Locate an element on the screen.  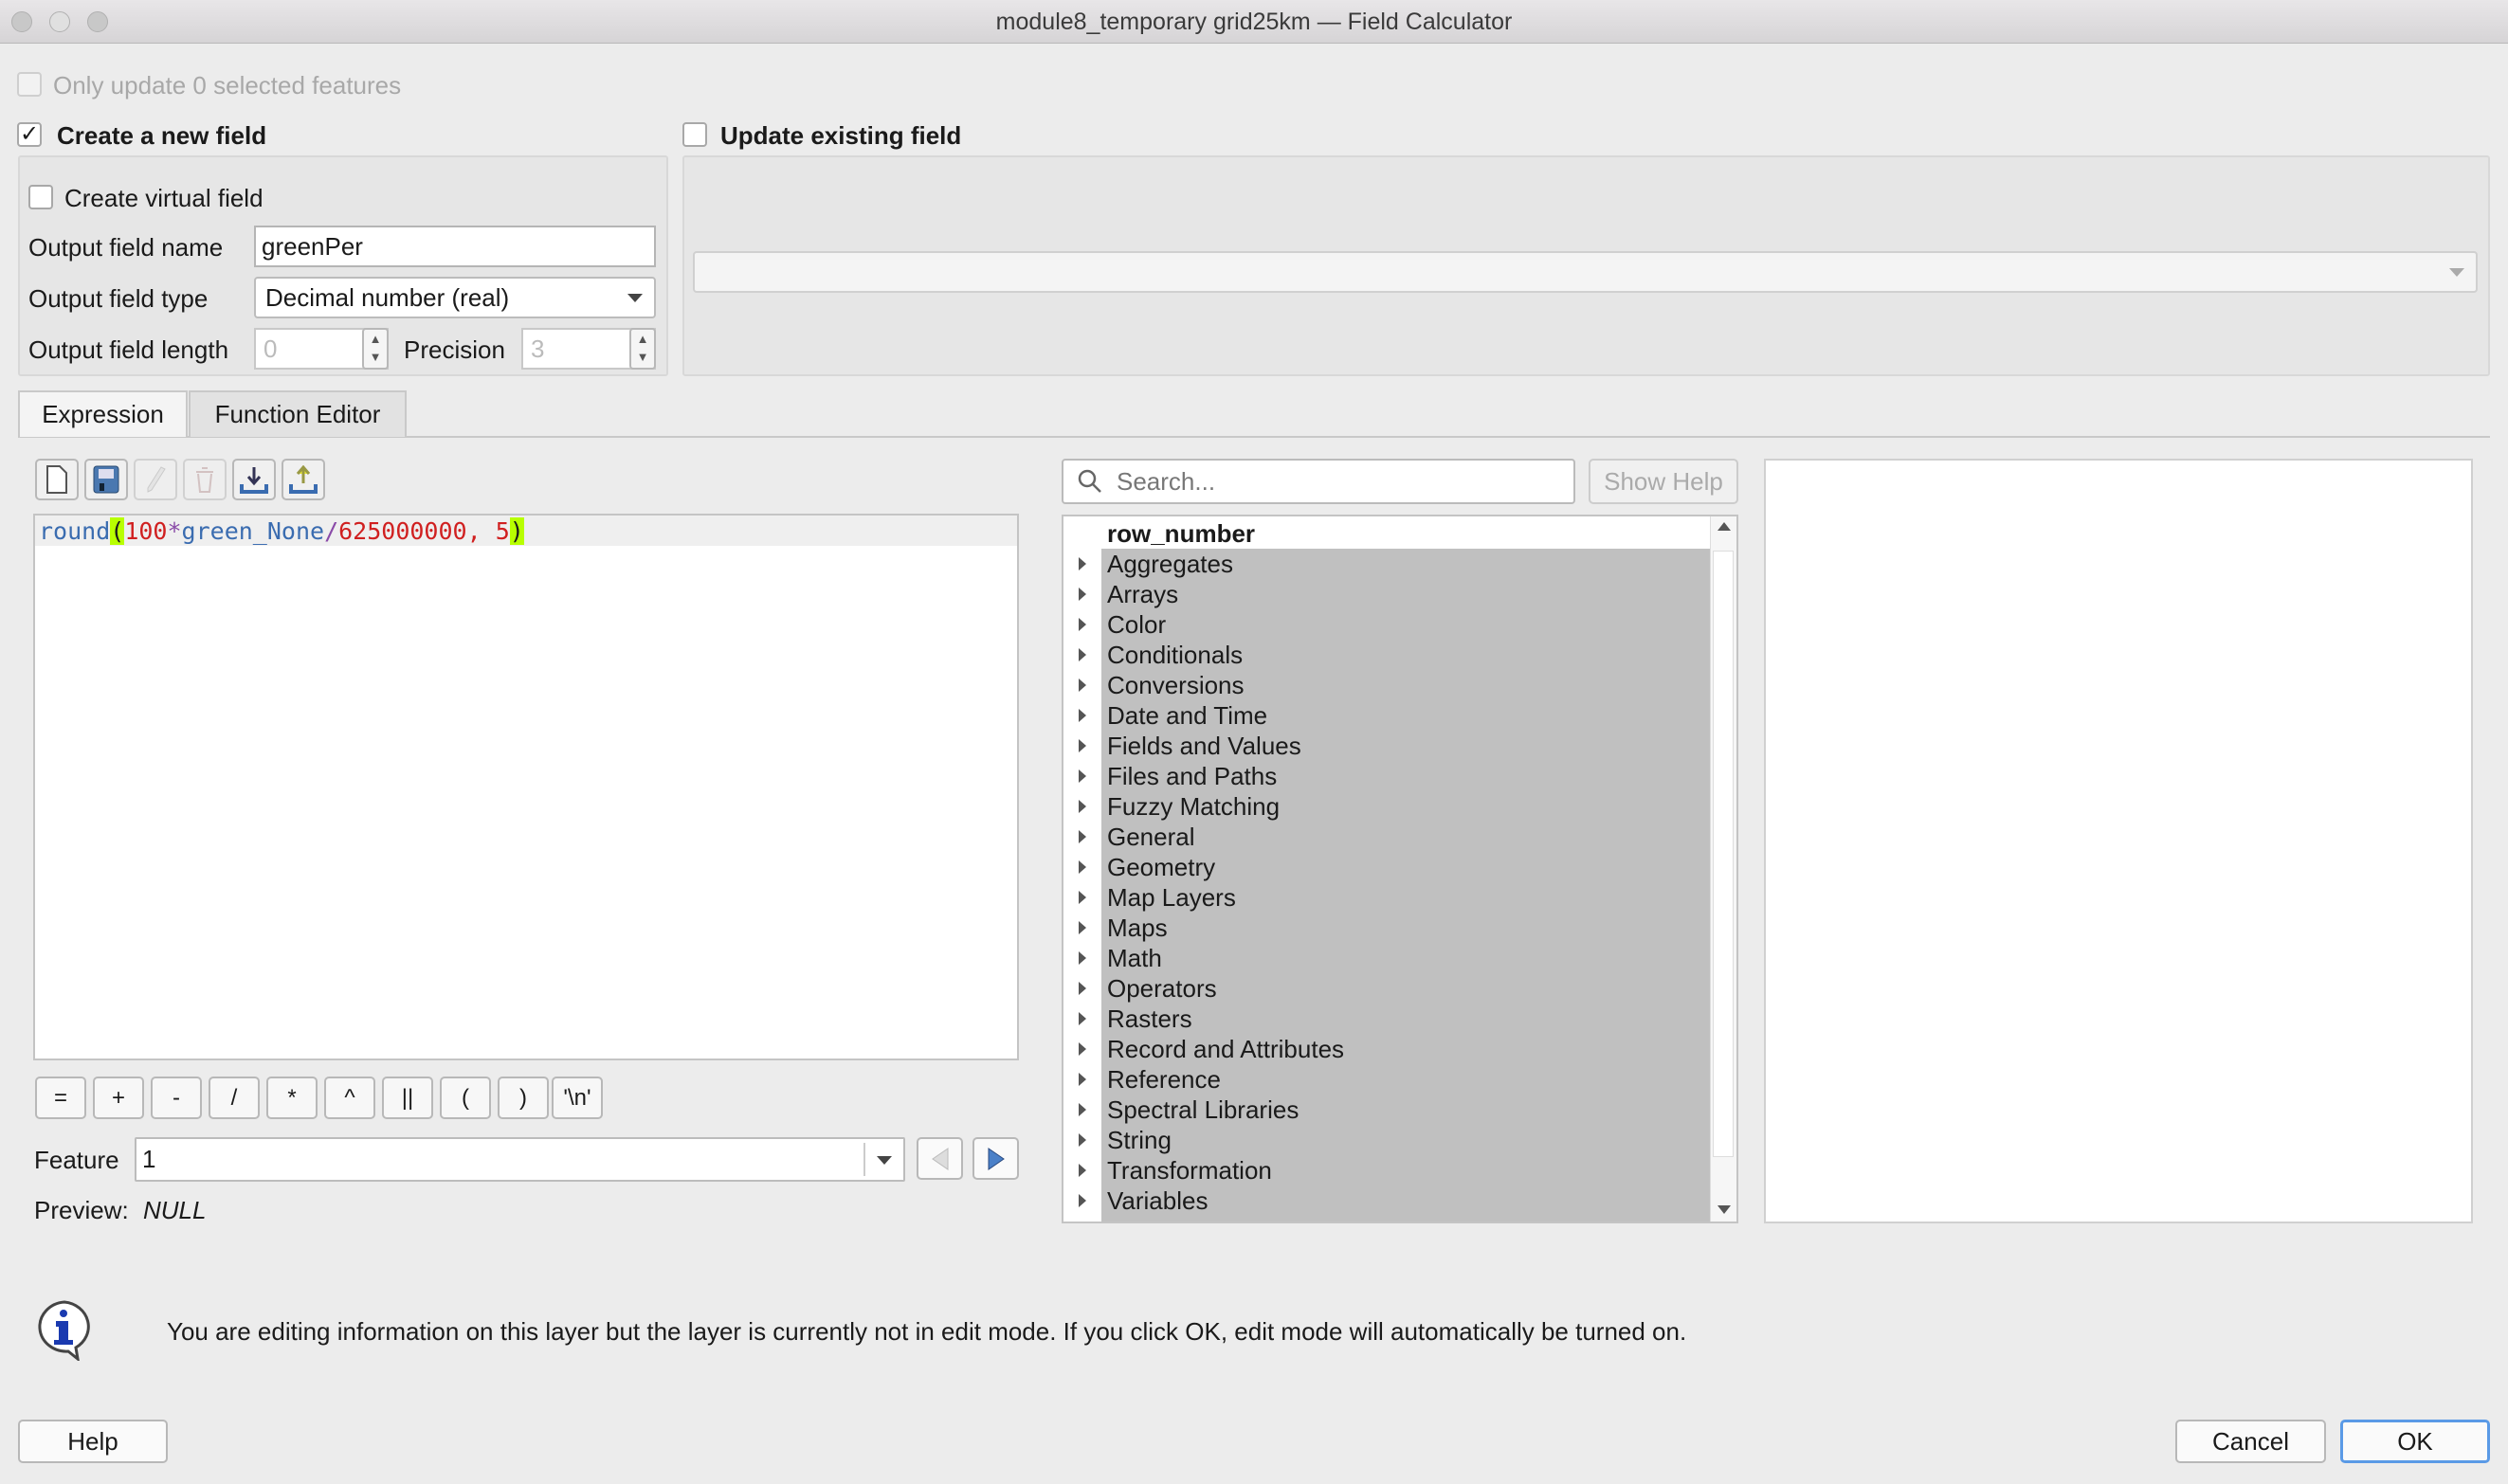
tree-group-item: Maps is located at coordinates (1388, 928).